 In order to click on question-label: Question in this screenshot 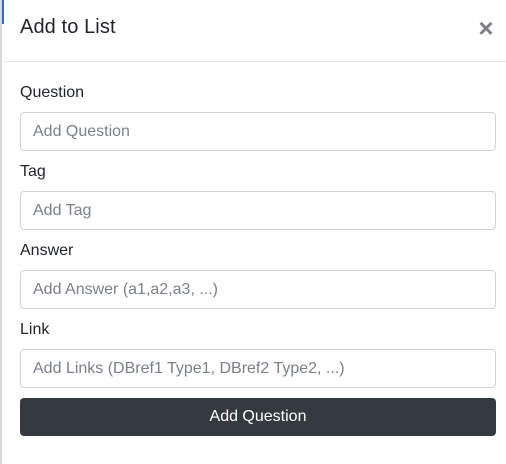, I will do `click(52, 92)`.